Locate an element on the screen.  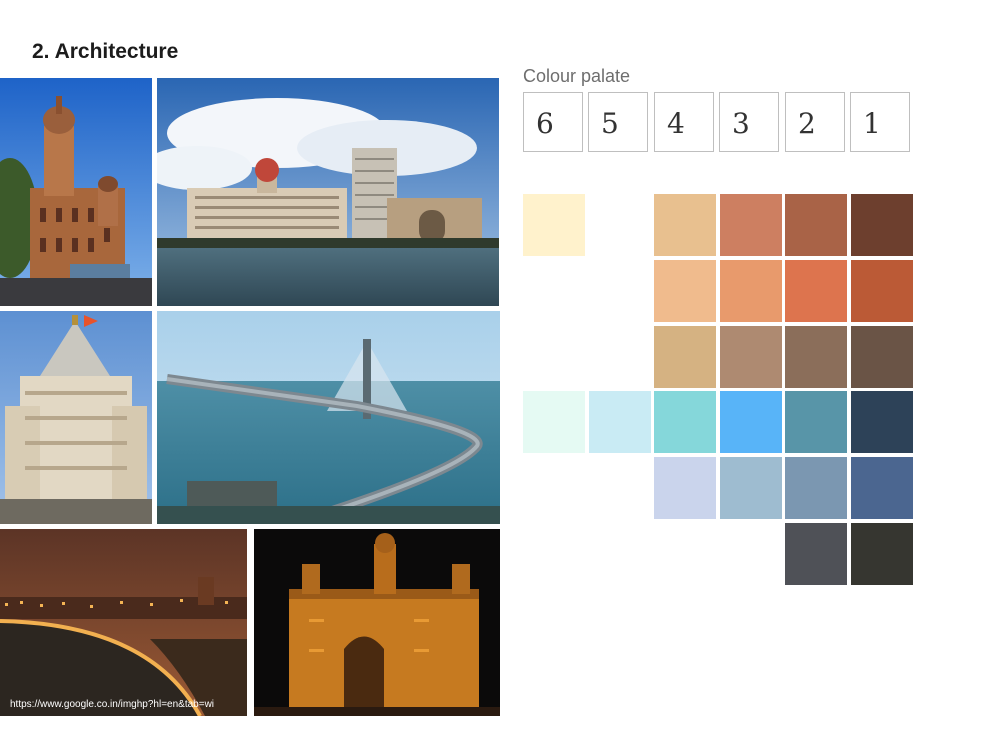
palate-column-2: 2 is located at coordinates (815, 122).